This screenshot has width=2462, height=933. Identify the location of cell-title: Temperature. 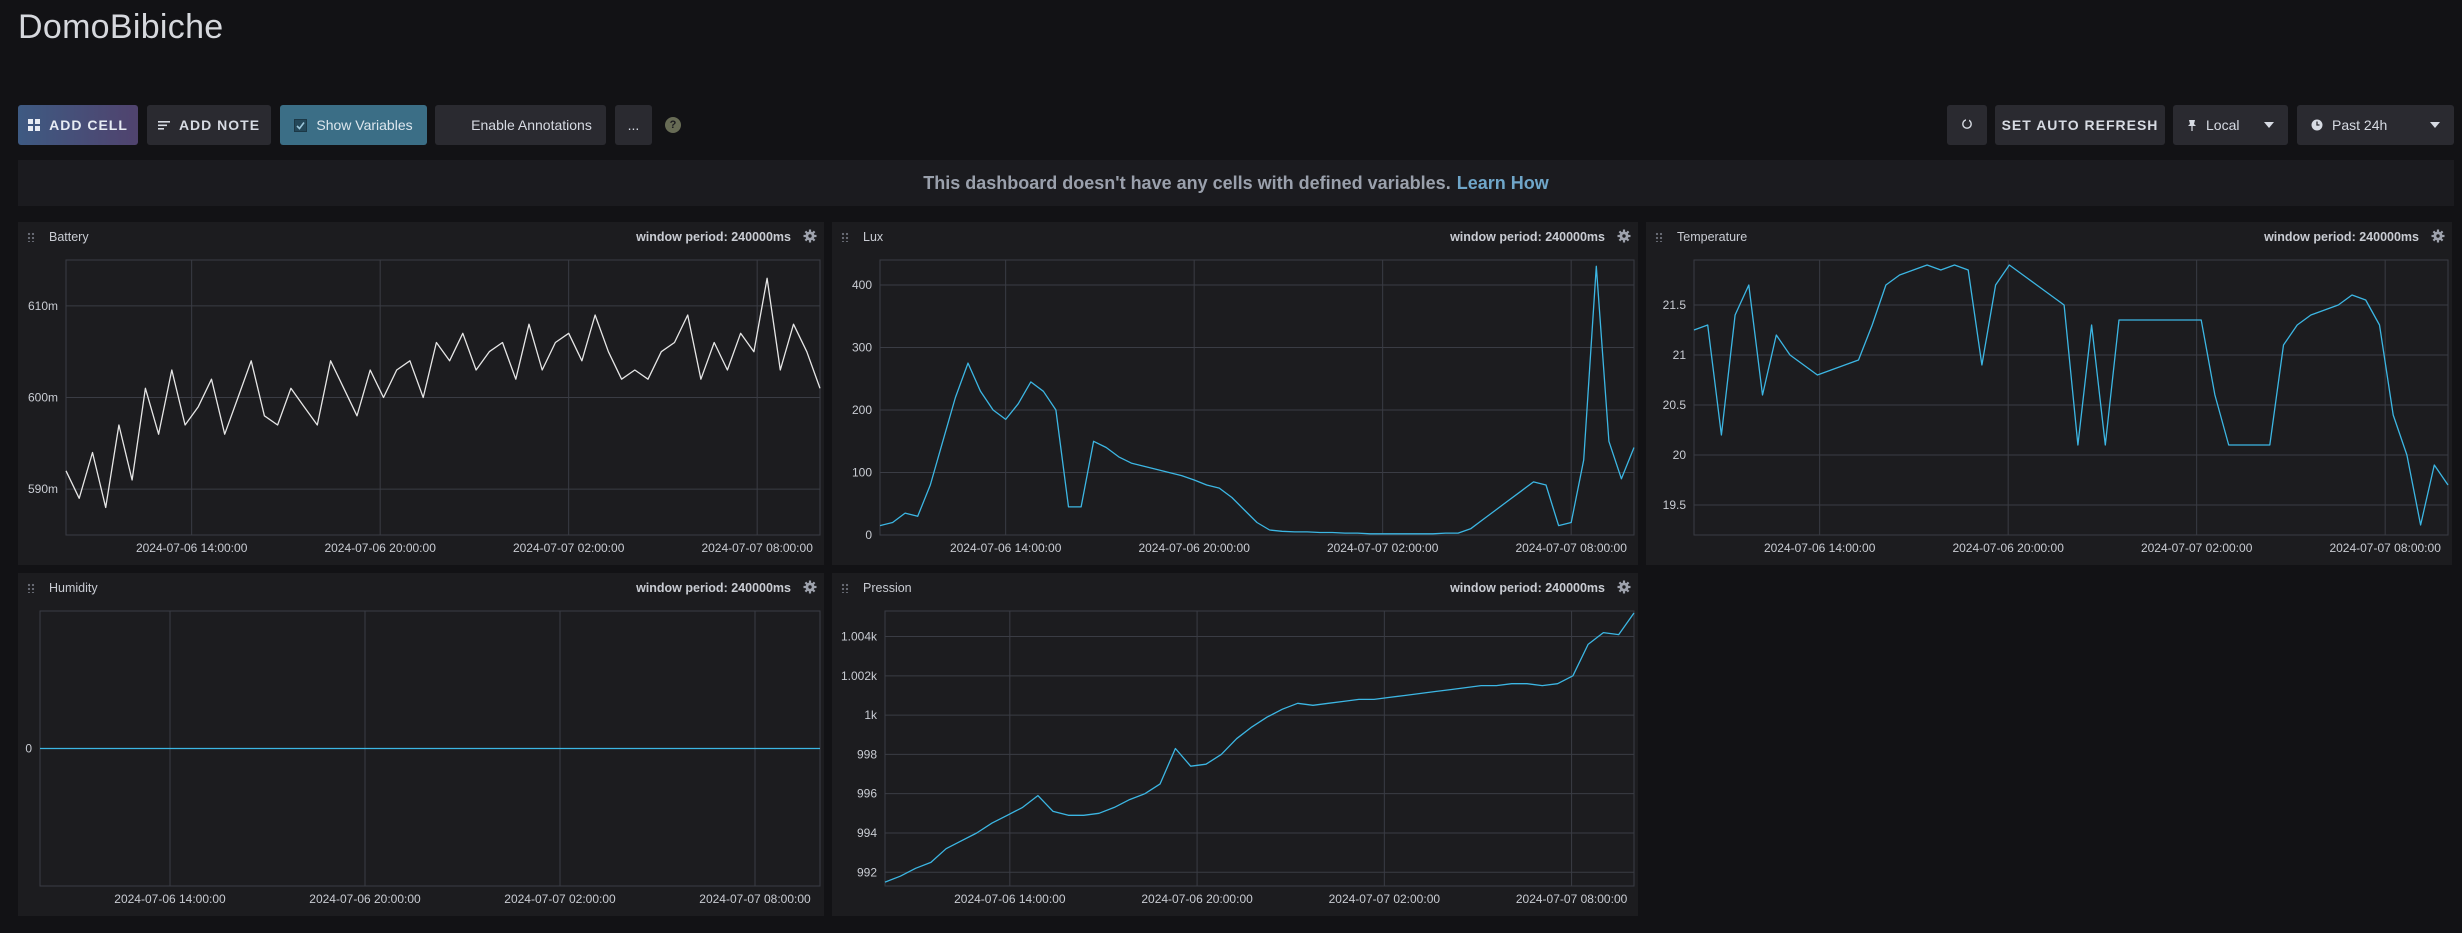
(1712, 237).